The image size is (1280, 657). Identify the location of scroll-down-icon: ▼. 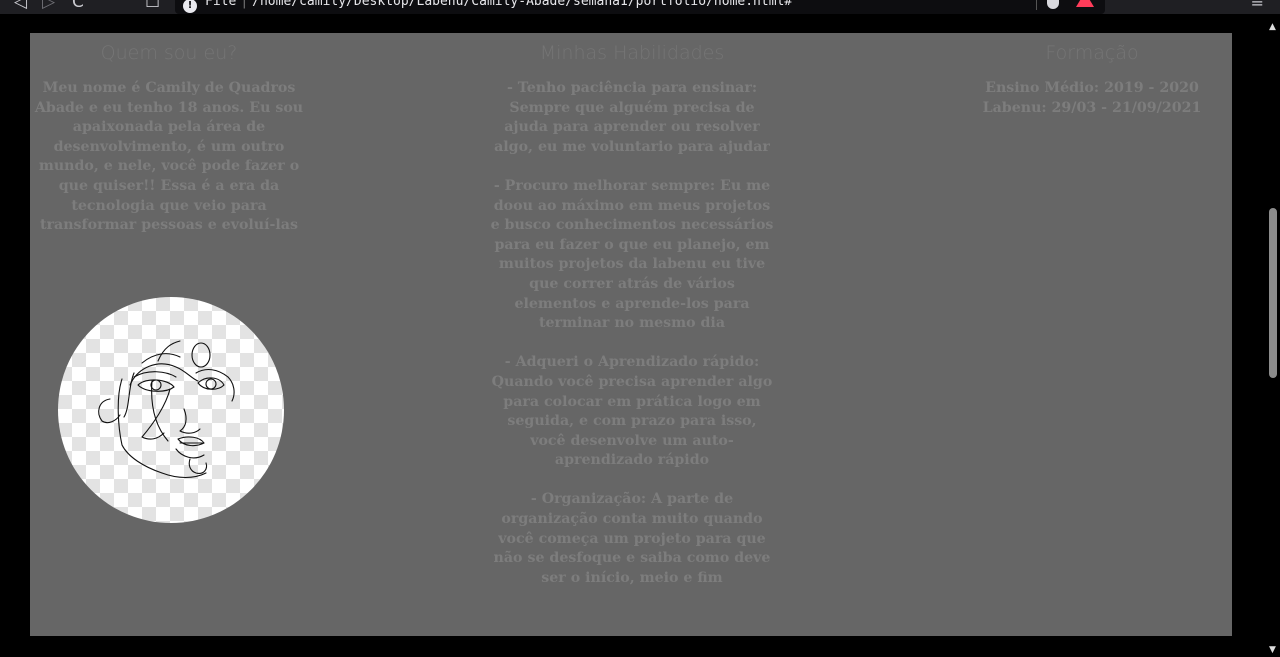
(1272, 650).